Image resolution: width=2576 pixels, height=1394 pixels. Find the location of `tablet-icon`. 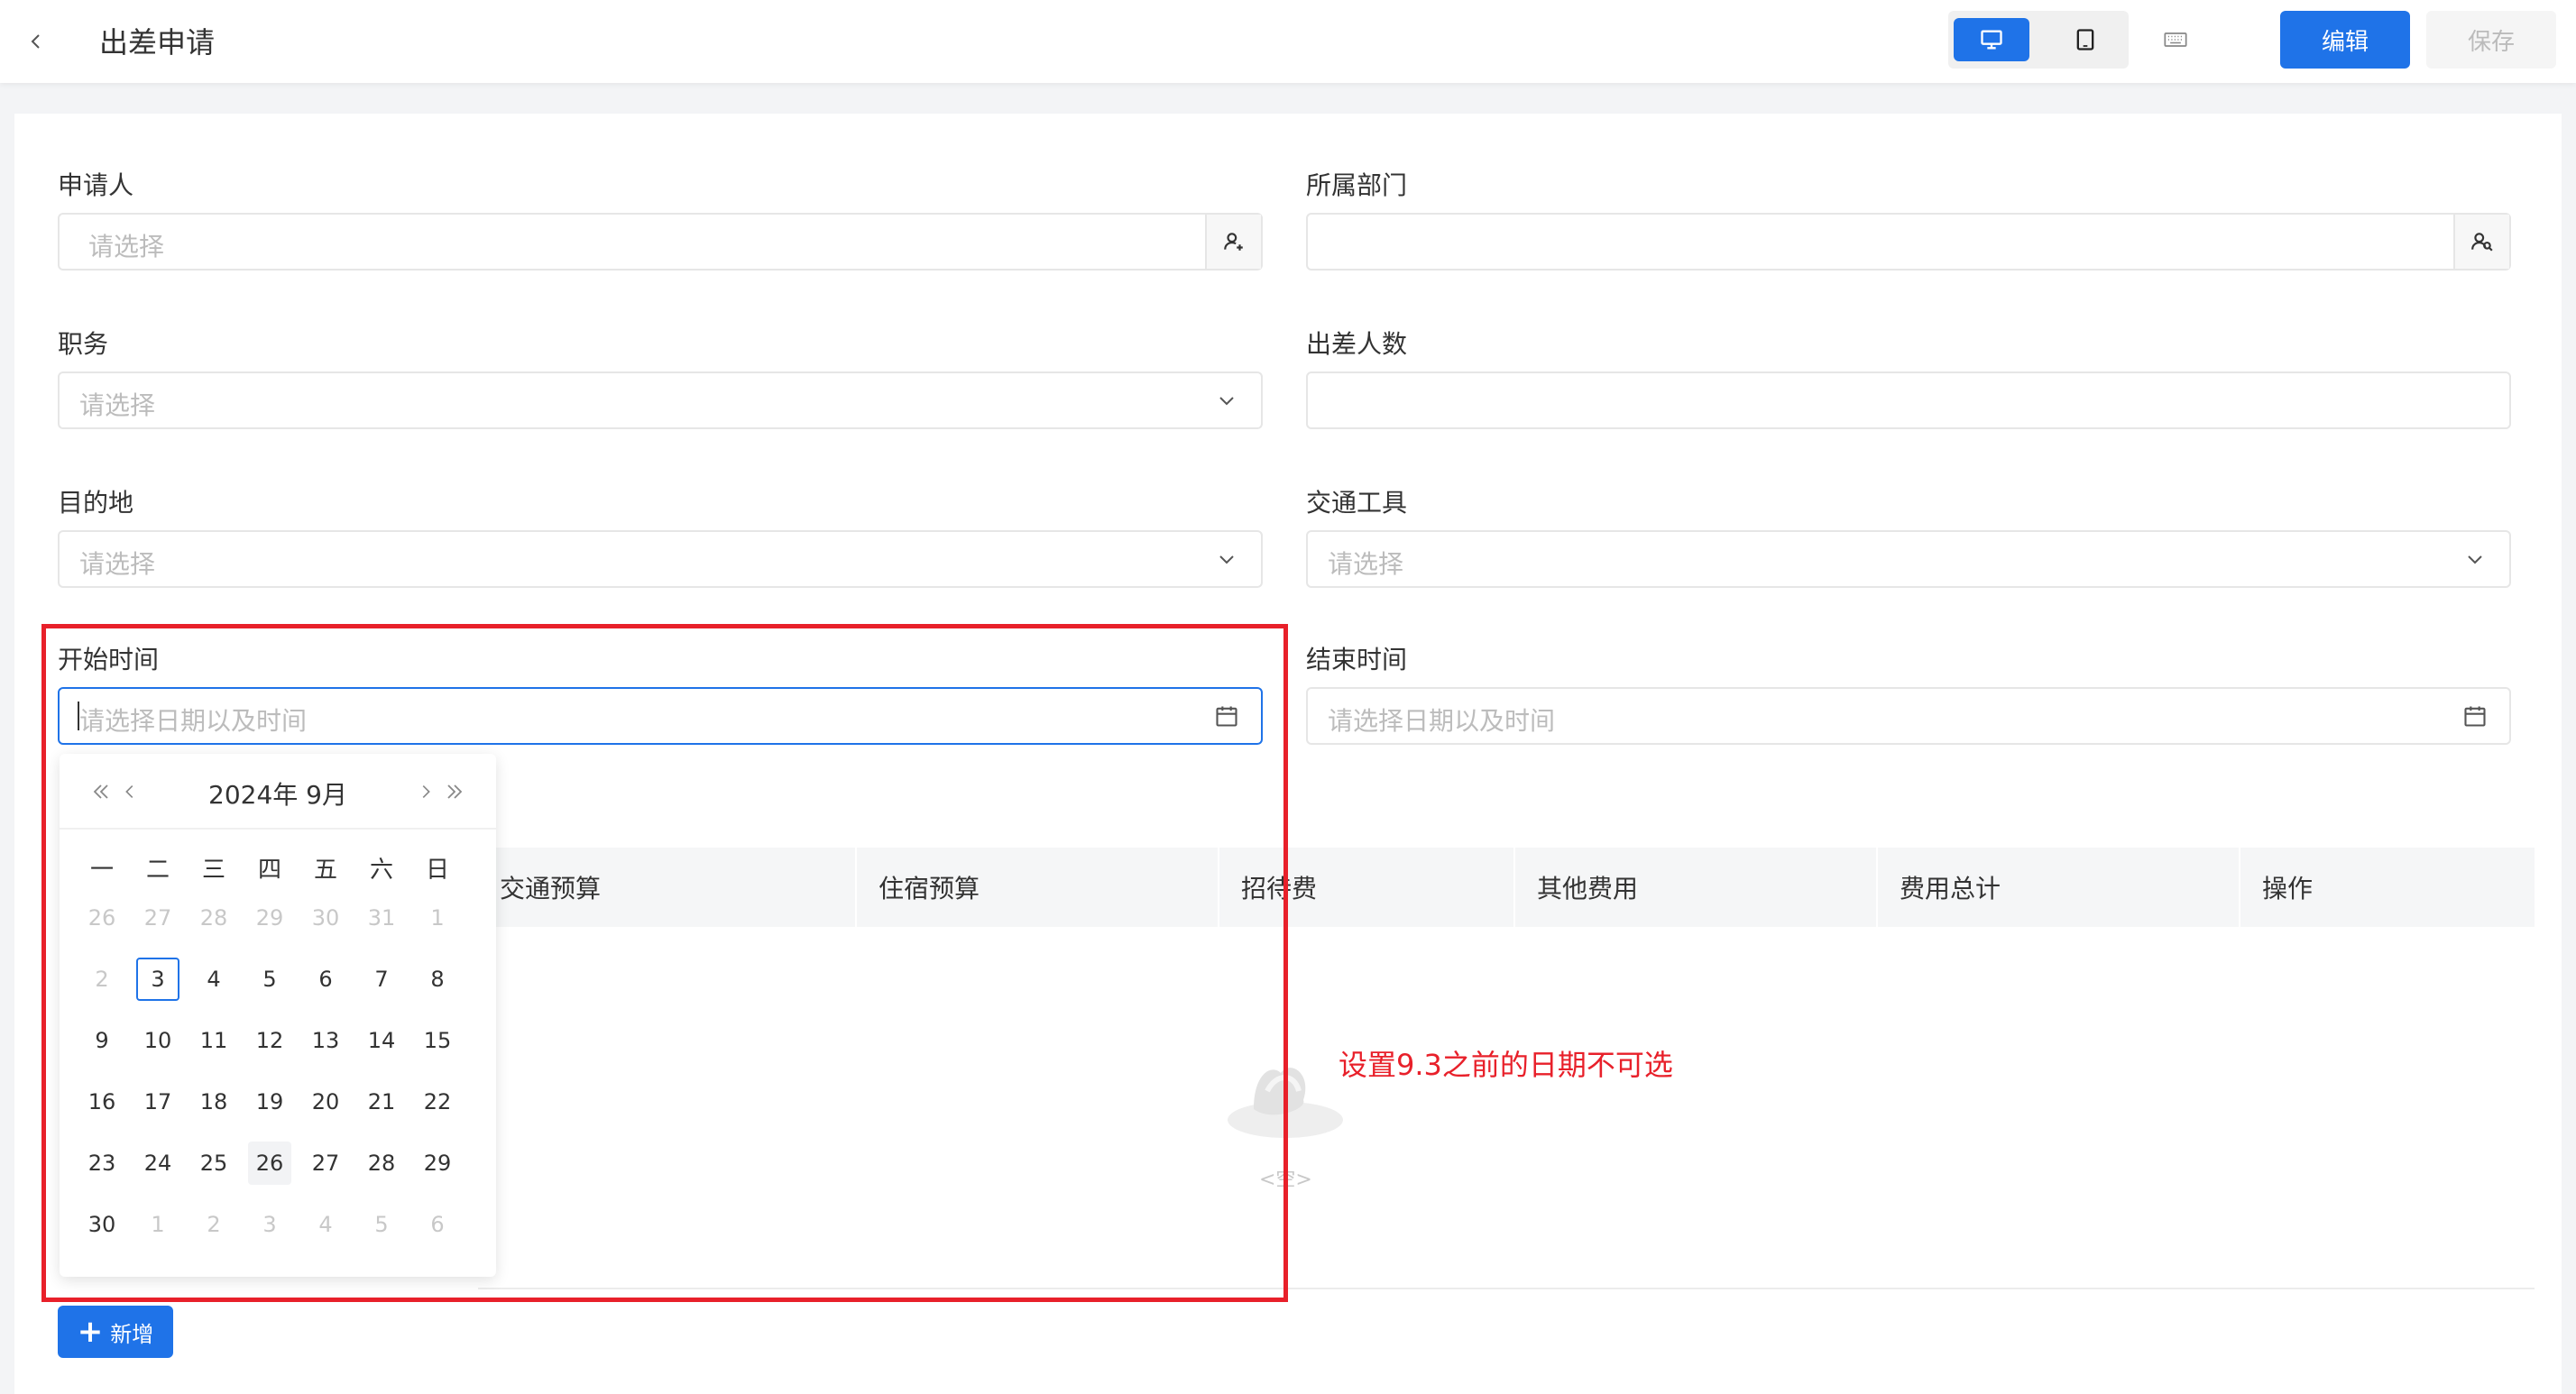

tablet-icon is located at coordinates (2085, 40).